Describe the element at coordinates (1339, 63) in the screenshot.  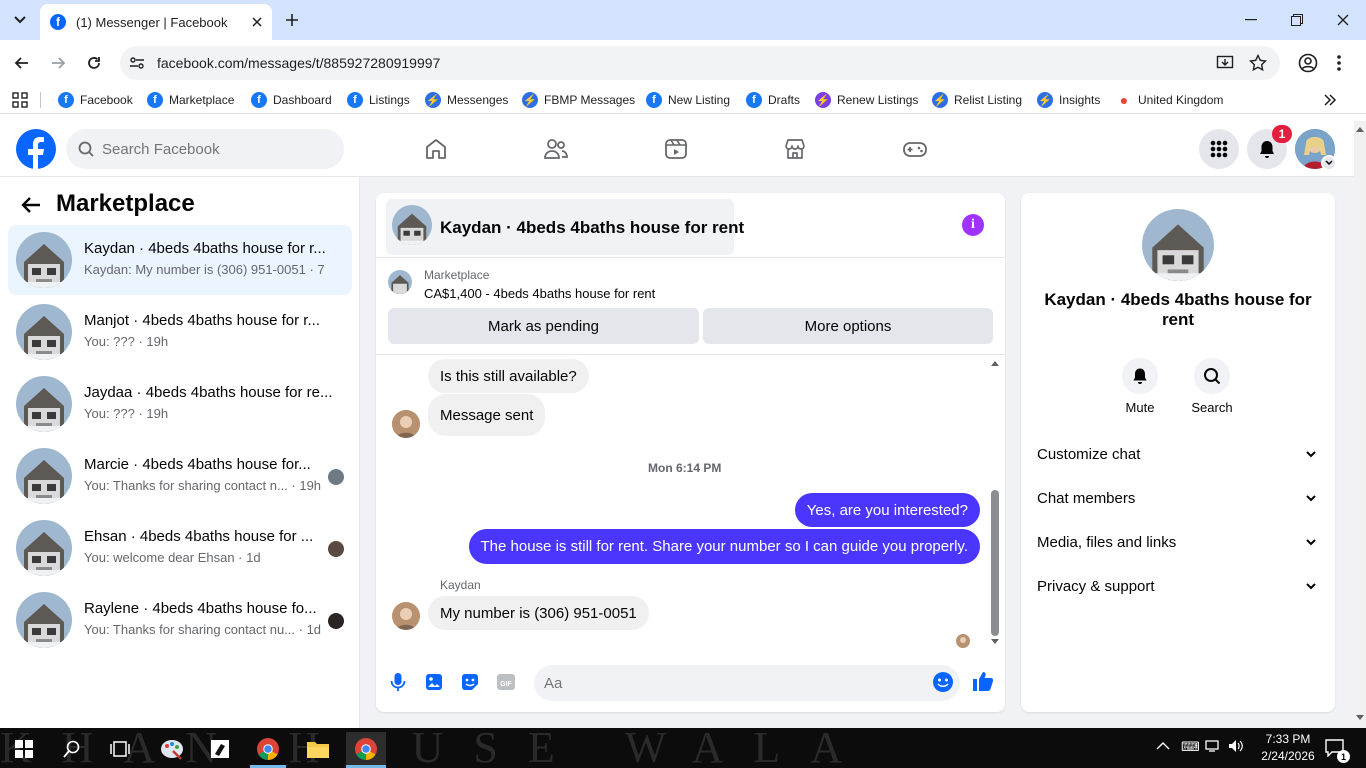
I see `browser-menu-icon` at that location.